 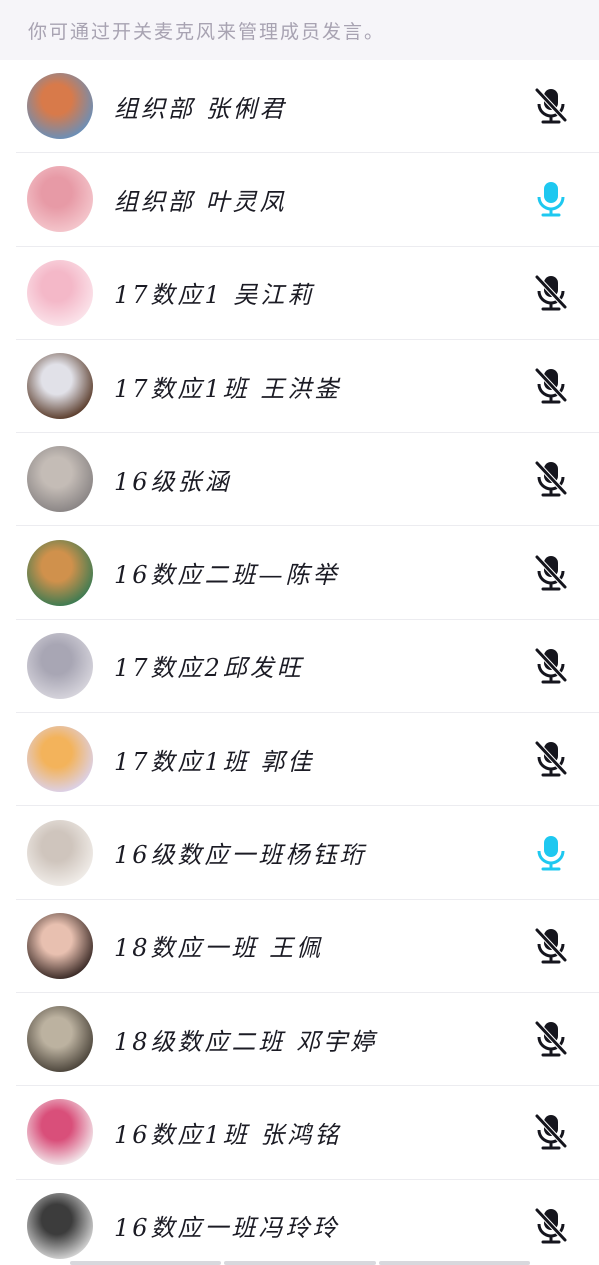 I want to click on member-row: 17数应1班 王洪崟, so click(x=307, y=387).